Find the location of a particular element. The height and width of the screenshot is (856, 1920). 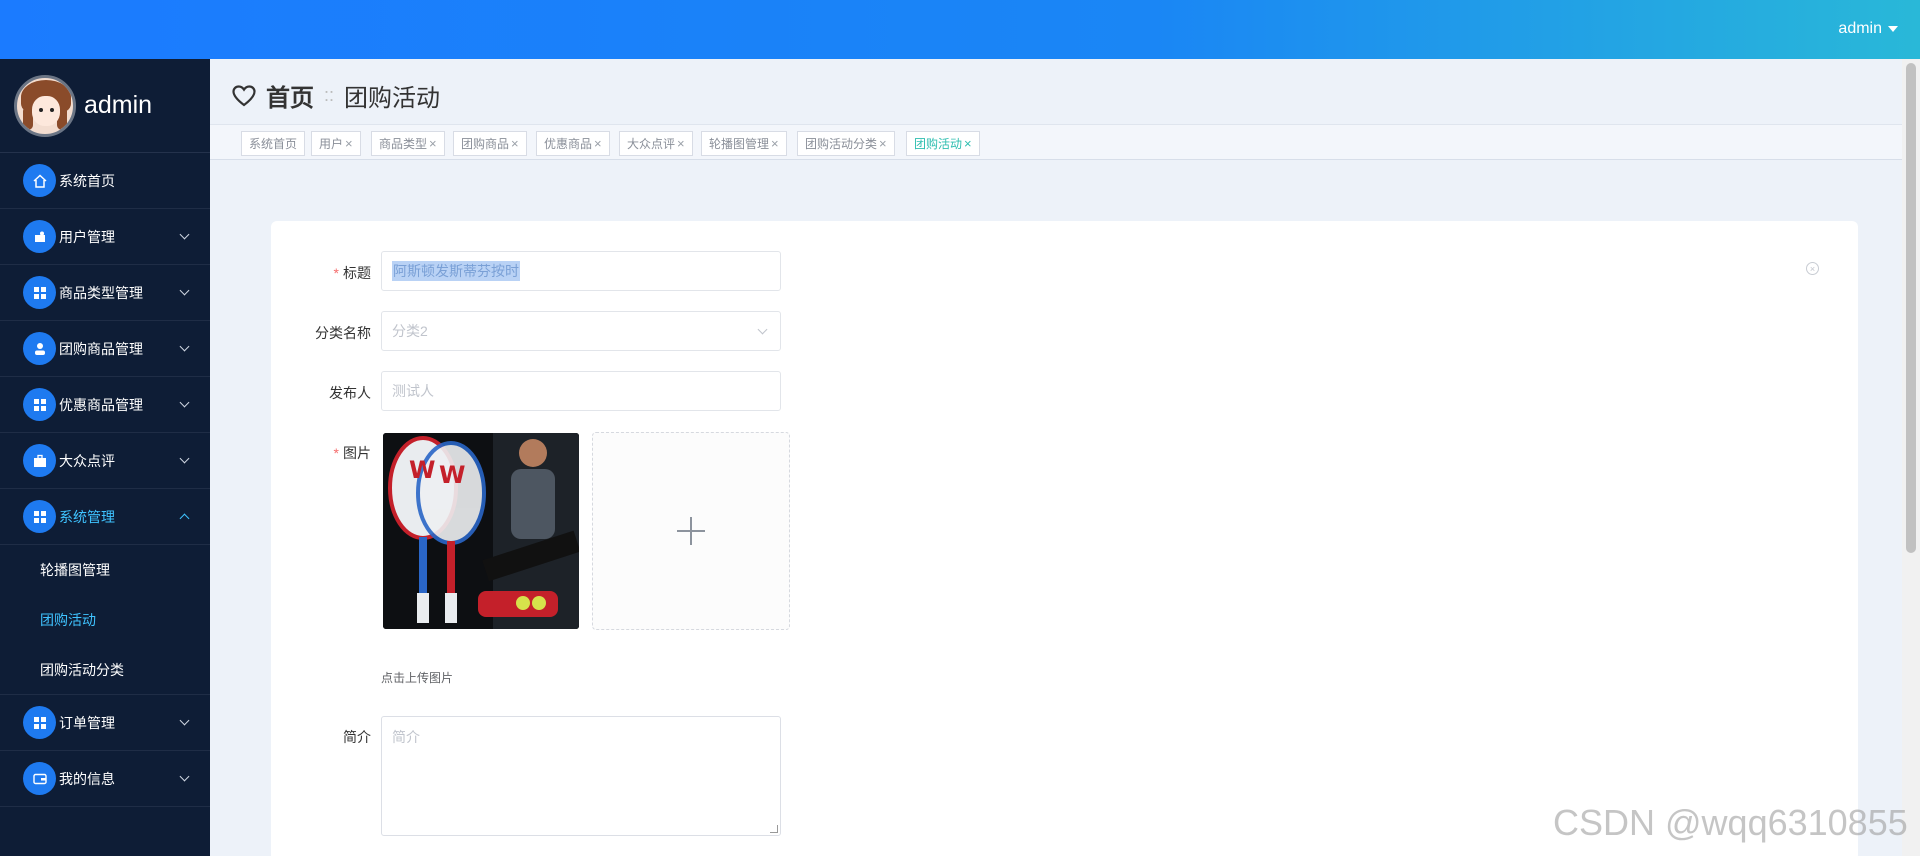

tab-label: 用户 is located at coordinates (331, 144).